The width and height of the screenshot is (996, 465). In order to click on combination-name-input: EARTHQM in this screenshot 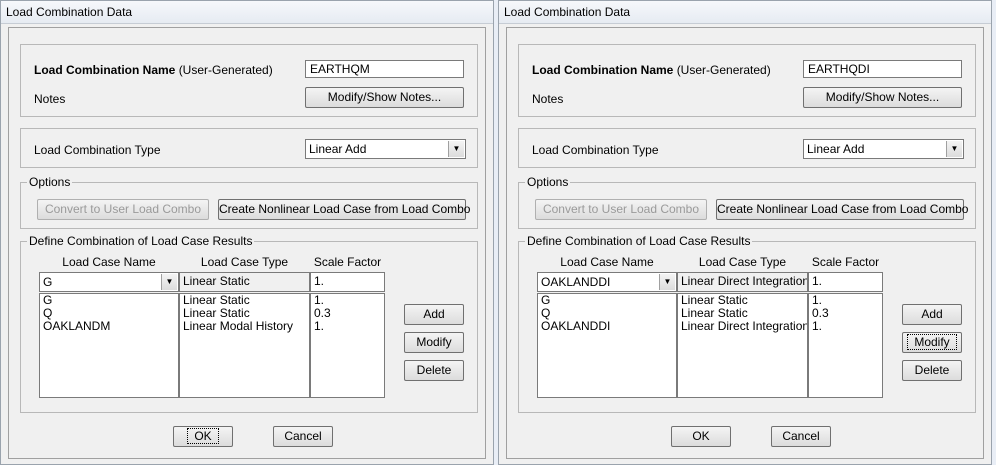, I will do `click(384, 69)`.